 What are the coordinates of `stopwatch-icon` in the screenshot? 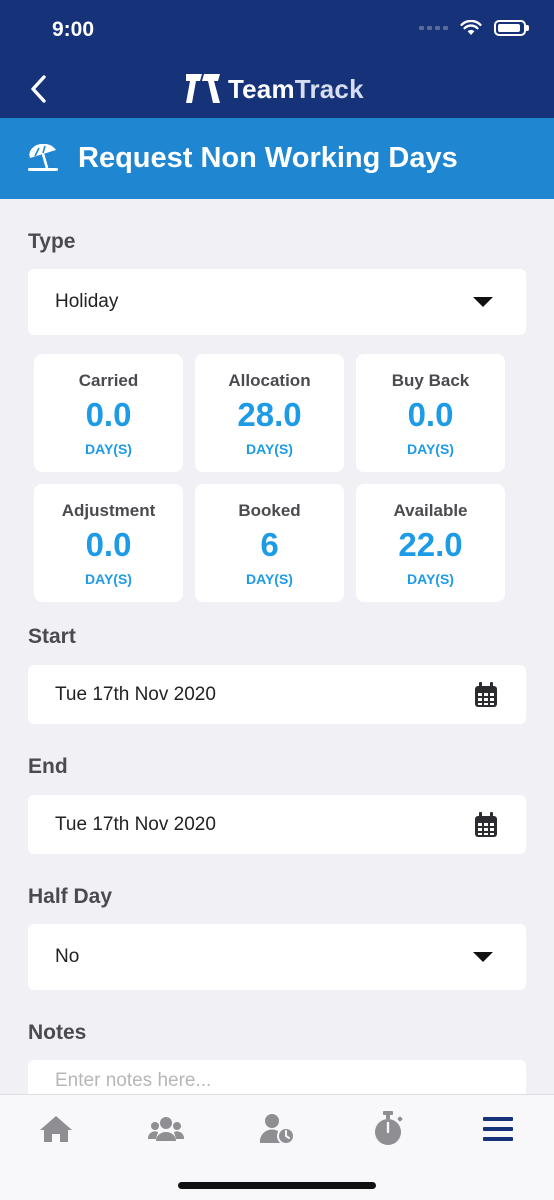 It's located at (389, 1128).